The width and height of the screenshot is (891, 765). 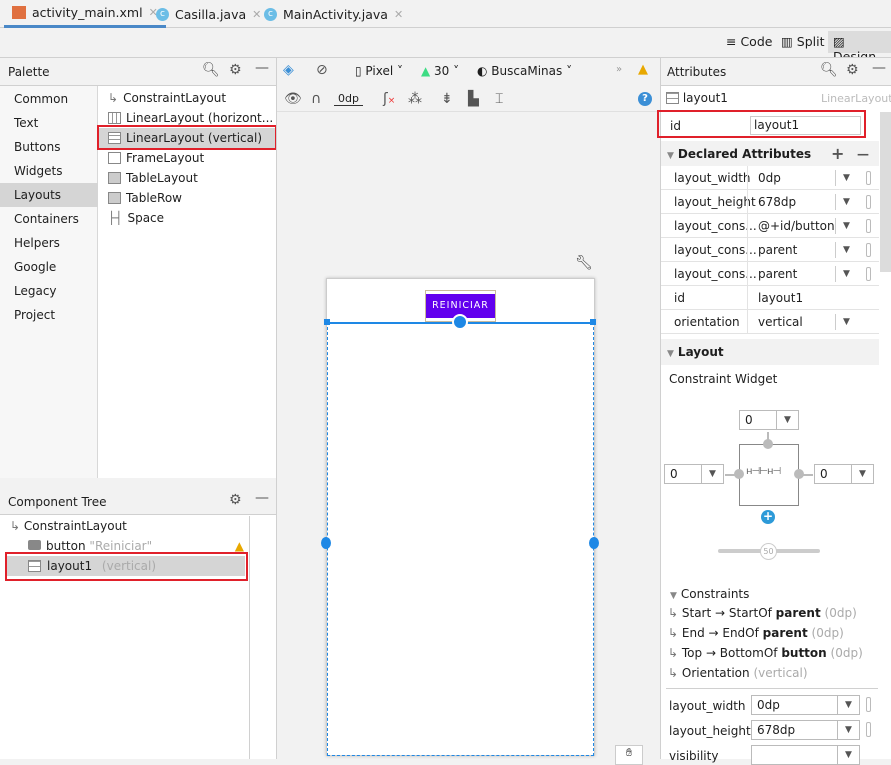 I want to click on palette-category-project: Project, so click(x=49, y=315).